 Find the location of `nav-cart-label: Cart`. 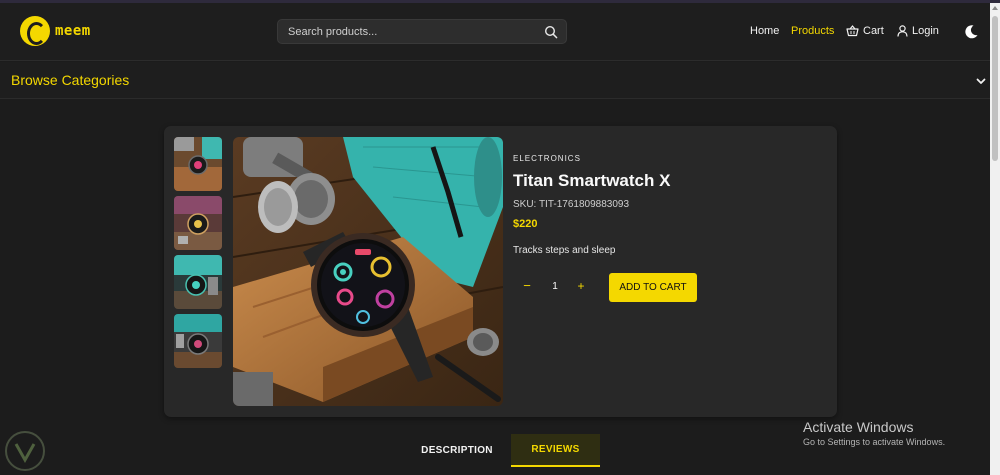

nav-cart-label: Cart is located at coordinates (873, 31).